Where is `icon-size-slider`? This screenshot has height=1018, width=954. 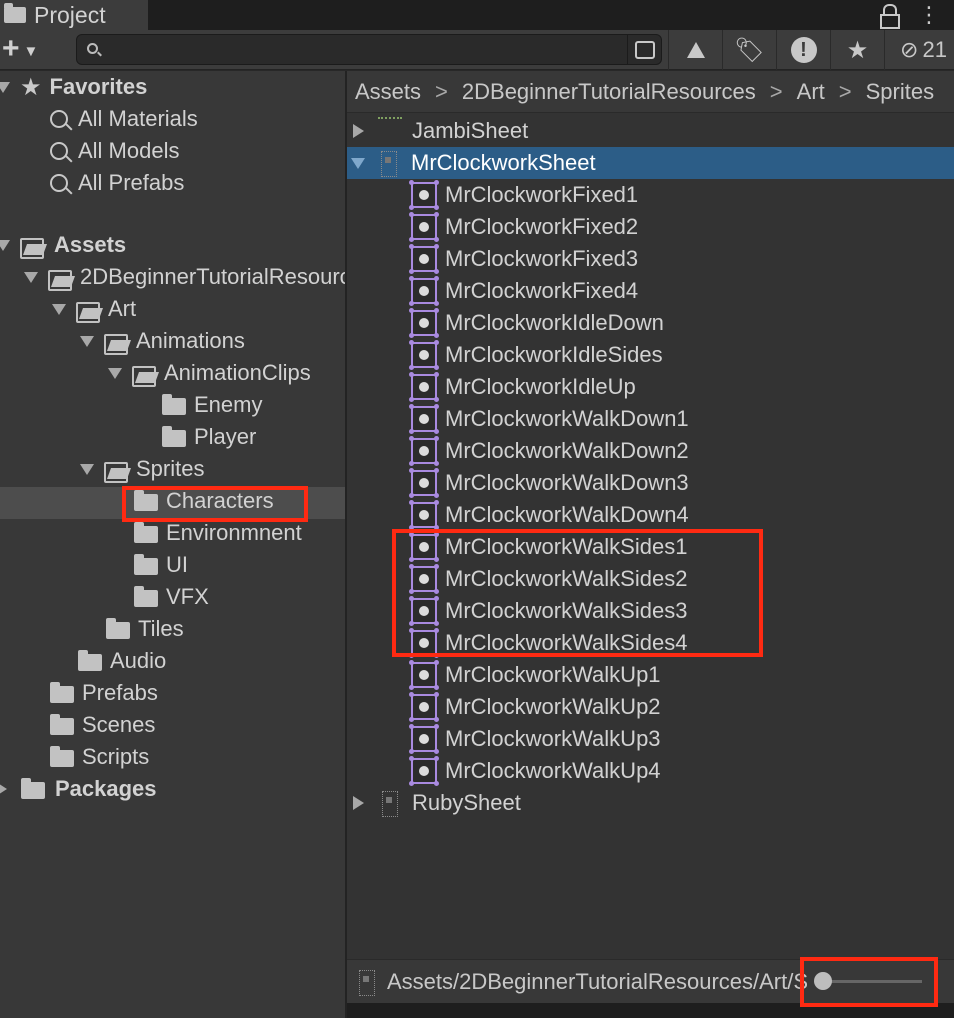 icon-size-slider is located at coordinates (868, 982).